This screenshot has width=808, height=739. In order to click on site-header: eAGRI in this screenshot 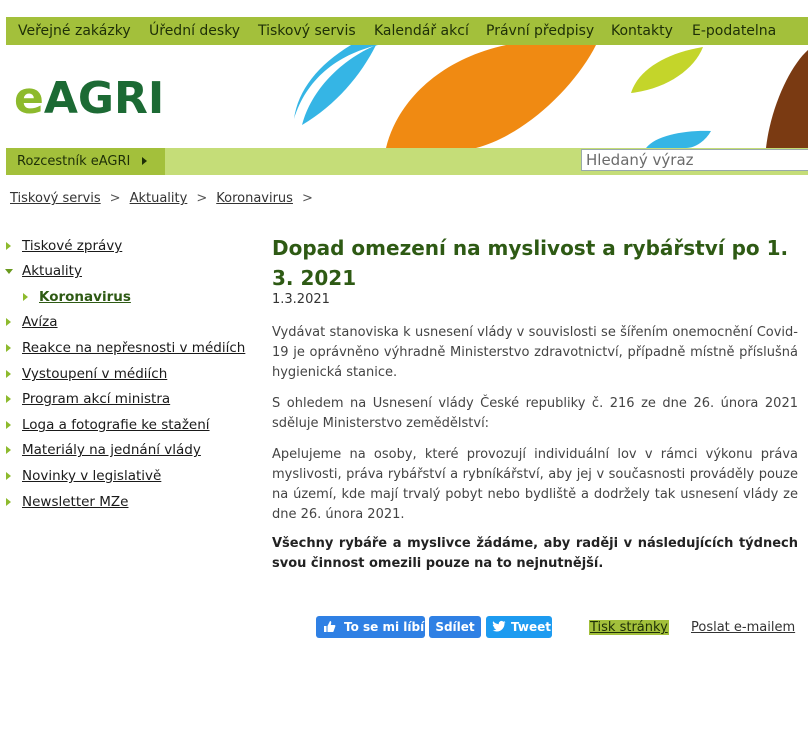, I will do `click(407, 96)`.